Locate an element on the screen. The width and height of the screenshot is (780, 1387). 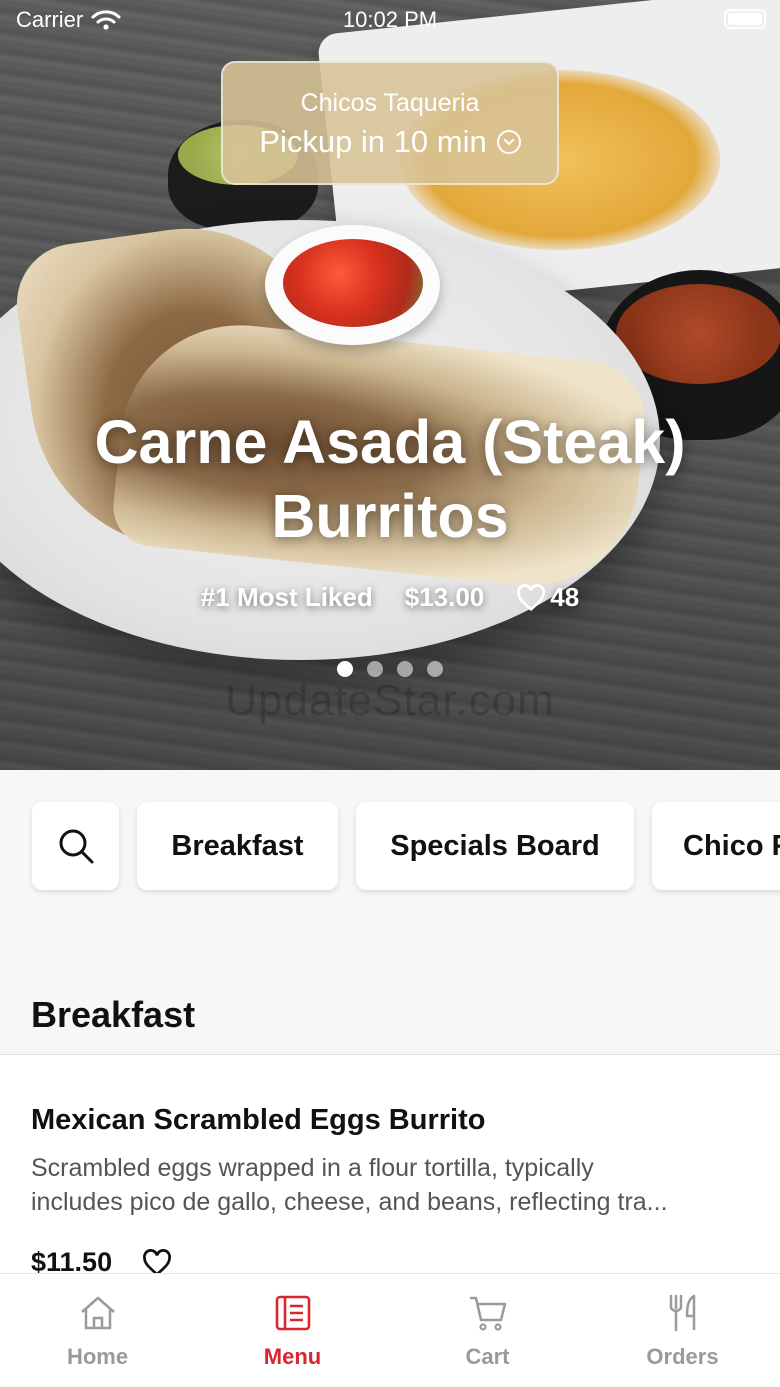
status-bar: Carrier 10:02 PM is located at coordinates (390, 20).